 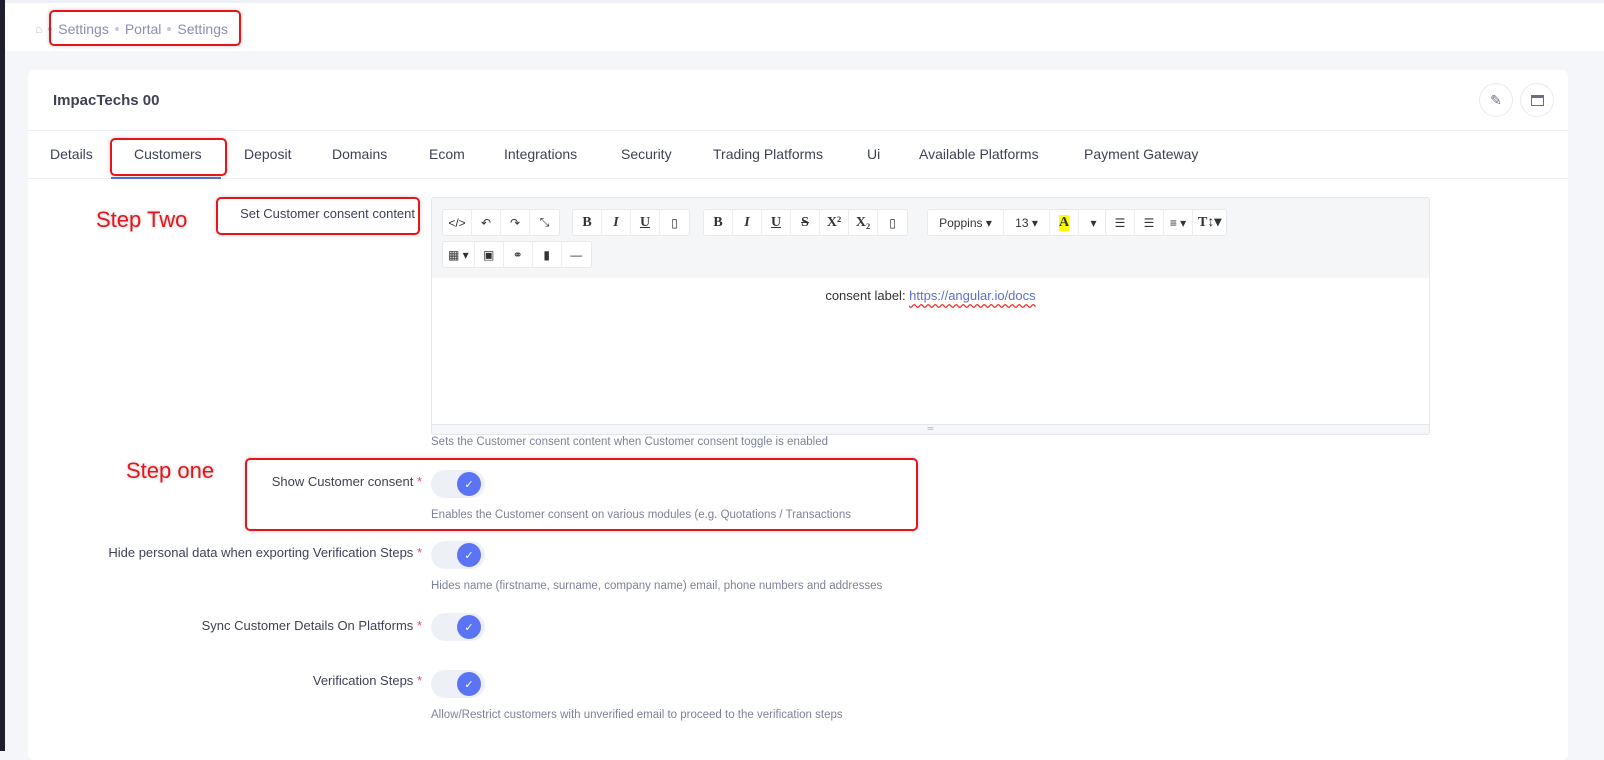 I want to click on setting-label: Sync Customer Details On Platforms *, so click(x=311, y=625).